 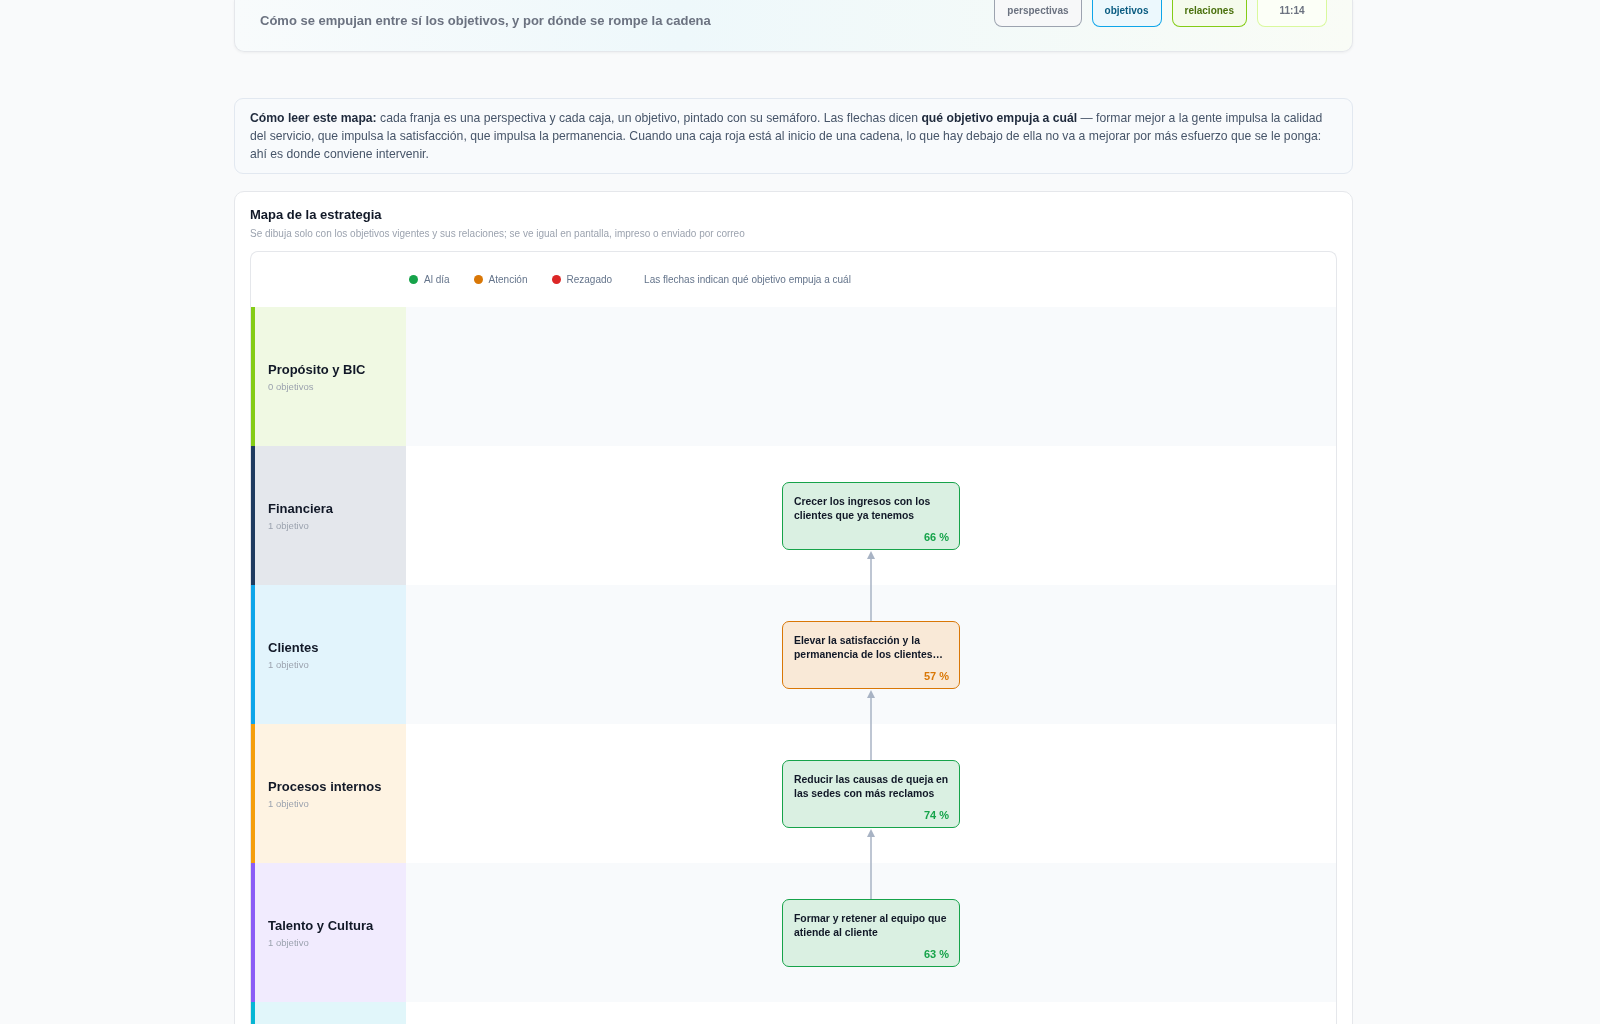 I want to click on stat-chip: perspectivas, so click(x=1038, y=13).